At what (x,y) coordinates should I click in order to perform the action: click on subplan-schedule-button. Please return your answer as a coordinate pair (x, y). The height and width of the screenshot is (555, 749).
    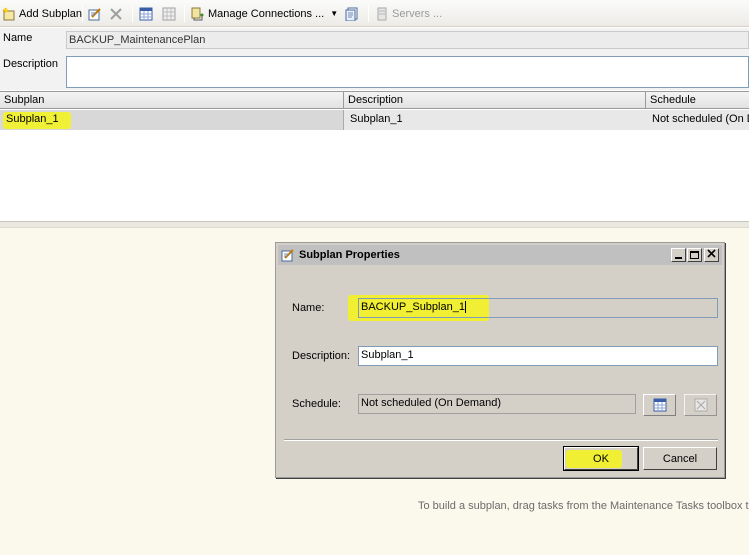
    Looking at the image, I should click on (146, 13).